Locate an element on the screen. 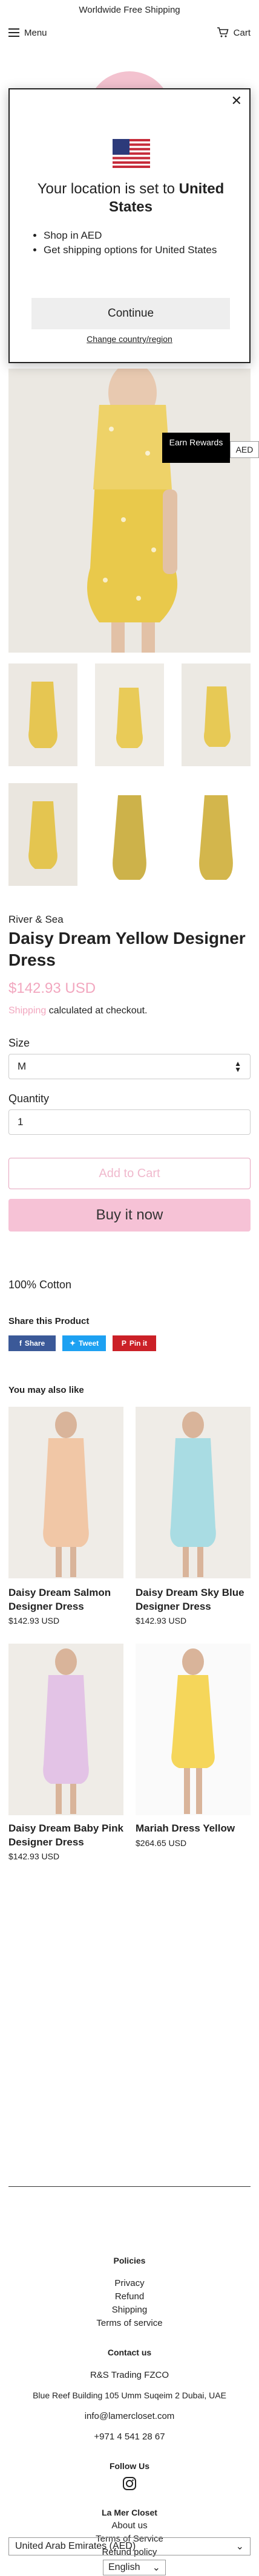 The image size is (259, 2576). related-product-title: Daisy Dream Salmon Designer Dress is located at coordinates (65, 1600).